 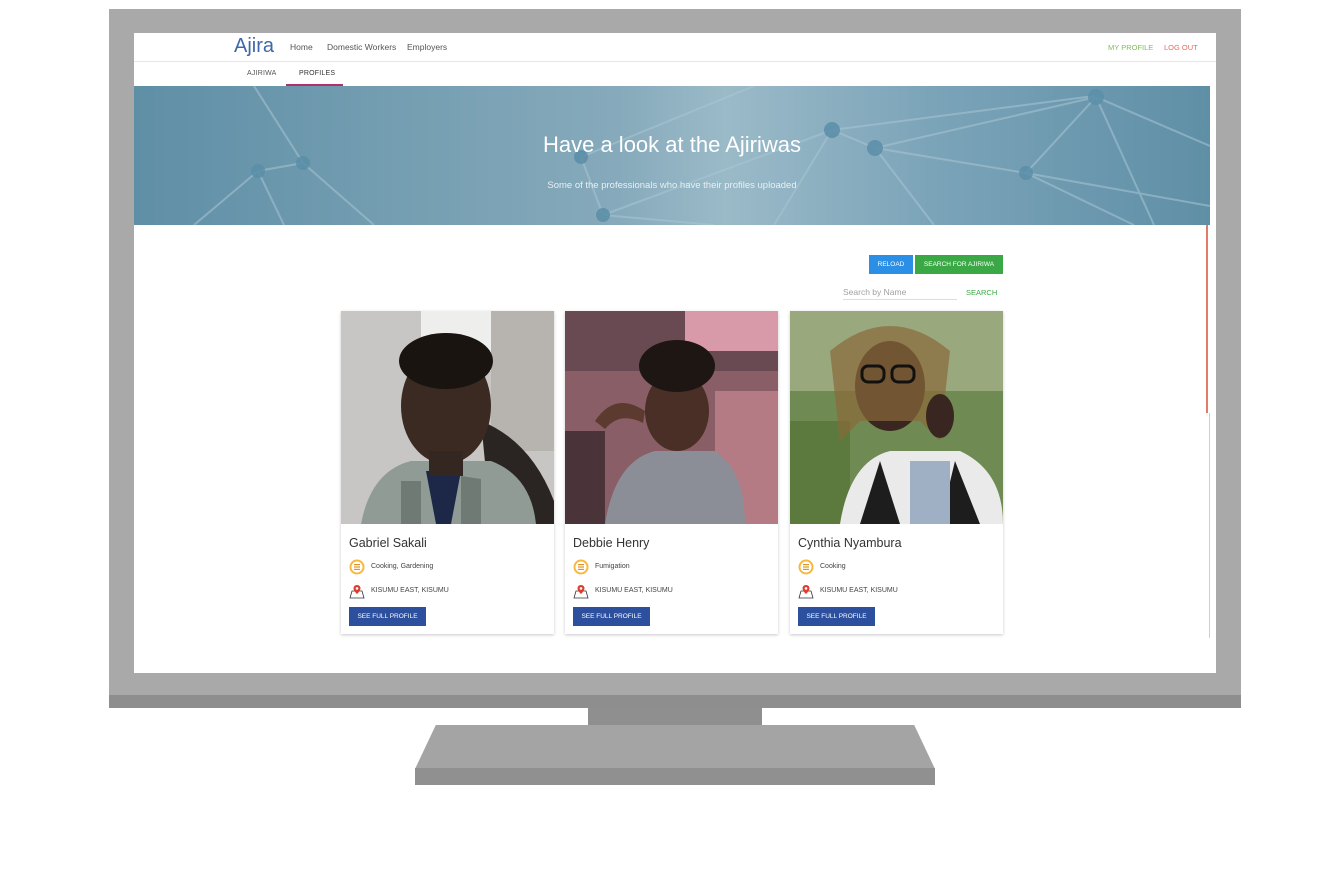 I want to click on profile-skills: Cooking, Gardening, so click(x=402, y=566).